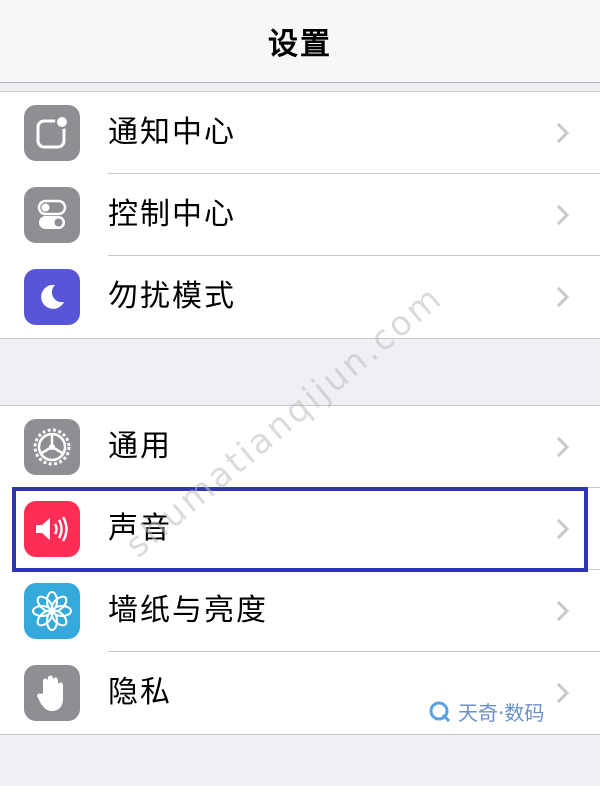 The width and height of the screenshot is (600, 786). I want to click on settings-row-control-center: 控制中心, so click(300, 215).